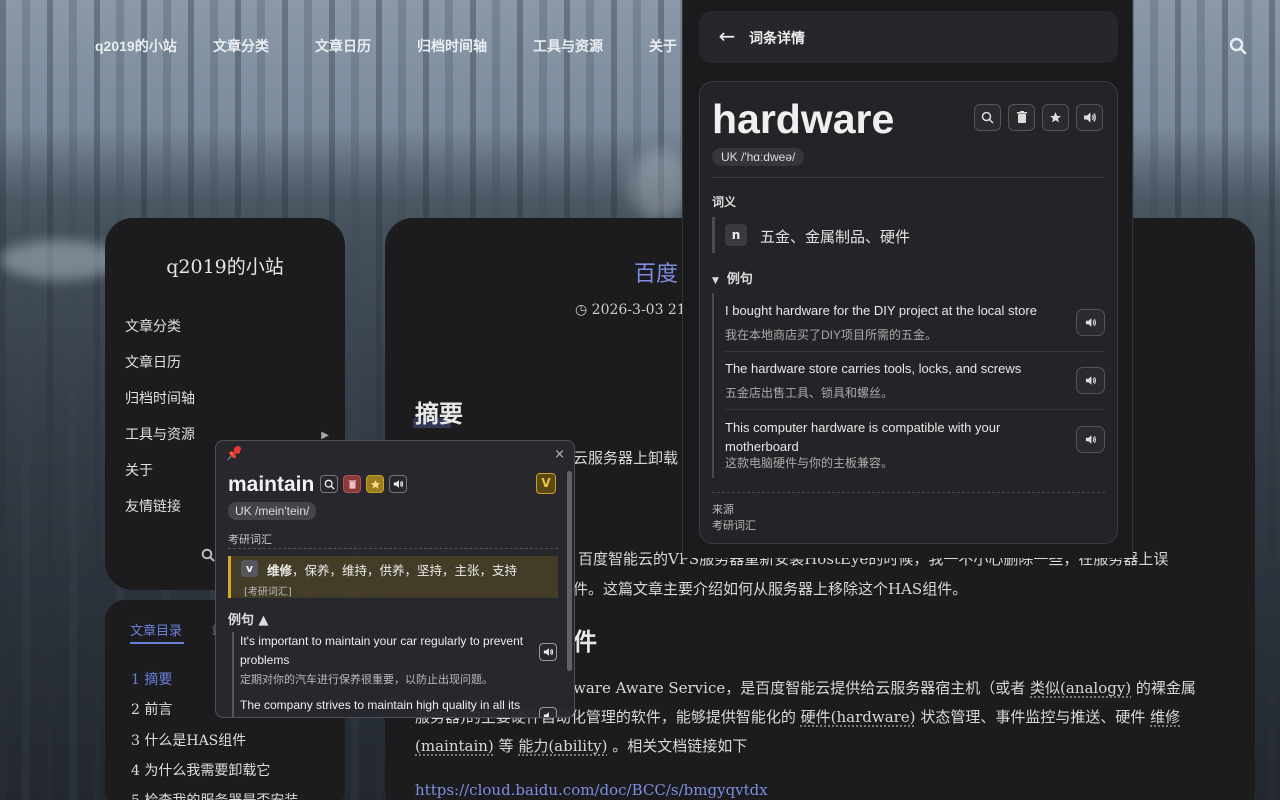 This screenshot has height=800, width=1280. I want to click on paragraph-line: 件。这篇文章主要介绍如何从服务器上移除这个HAS组件。, so click(770, 589).